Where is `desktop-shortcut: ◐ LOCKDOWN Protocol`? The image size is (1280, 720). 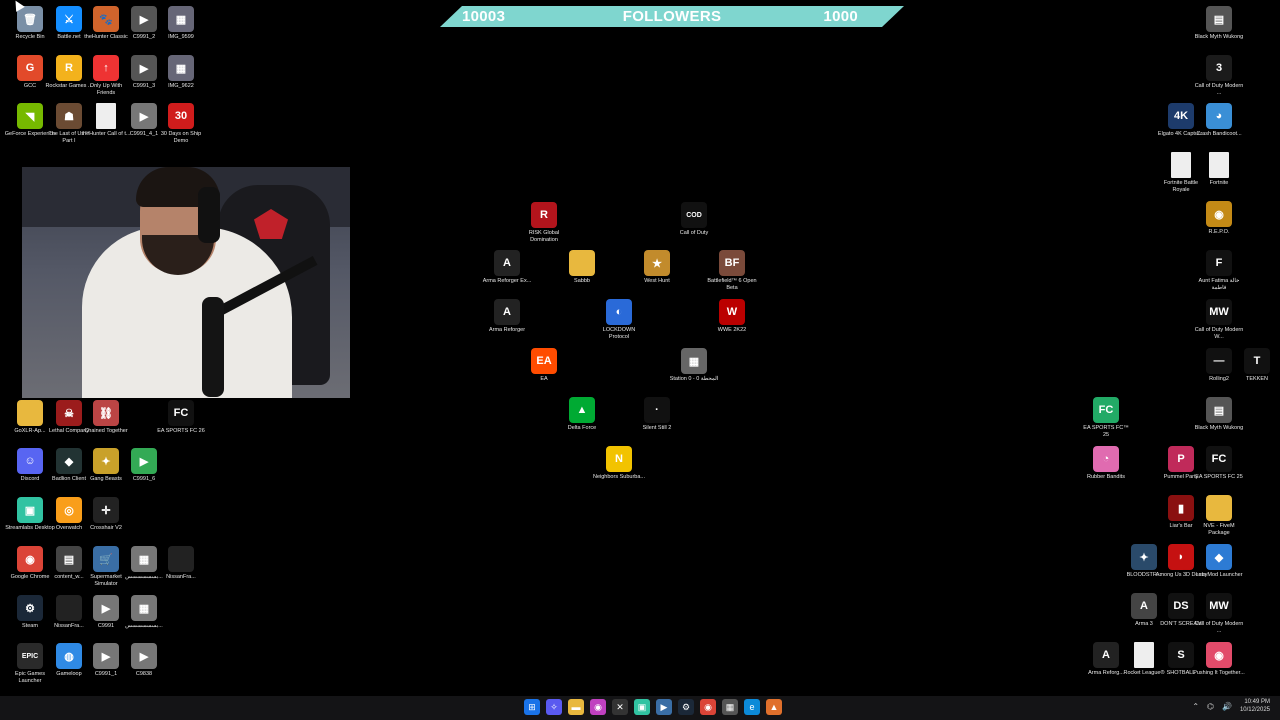
desktop-shortcut: ◐ LOCKDOWN Protocol is located at coordinates (619, 320).